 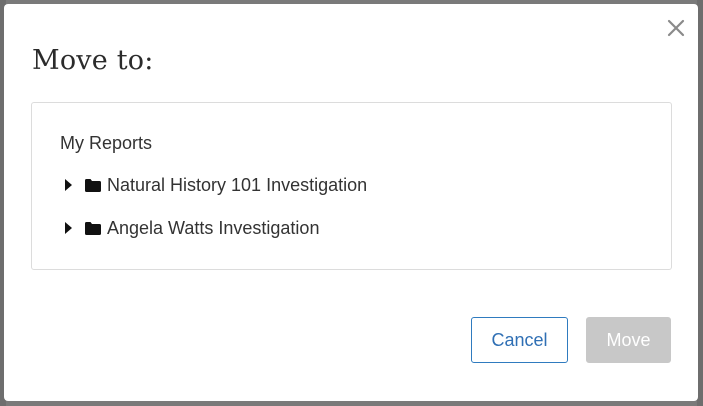 I want to click on close-icon, so click(x=676, y=28).